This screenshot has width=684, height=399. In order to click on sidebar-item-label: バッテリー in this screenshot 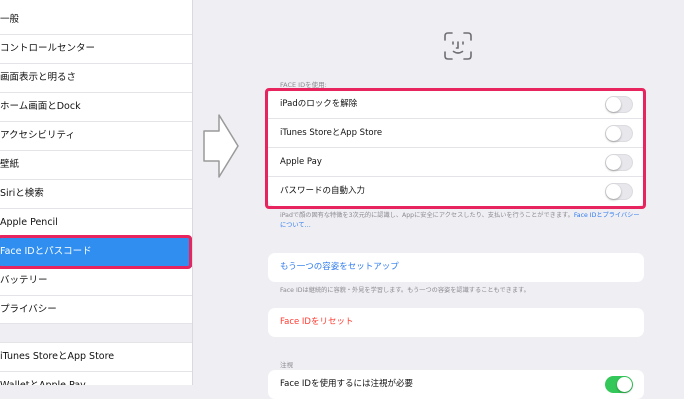, I will do `click(24, 280)`.